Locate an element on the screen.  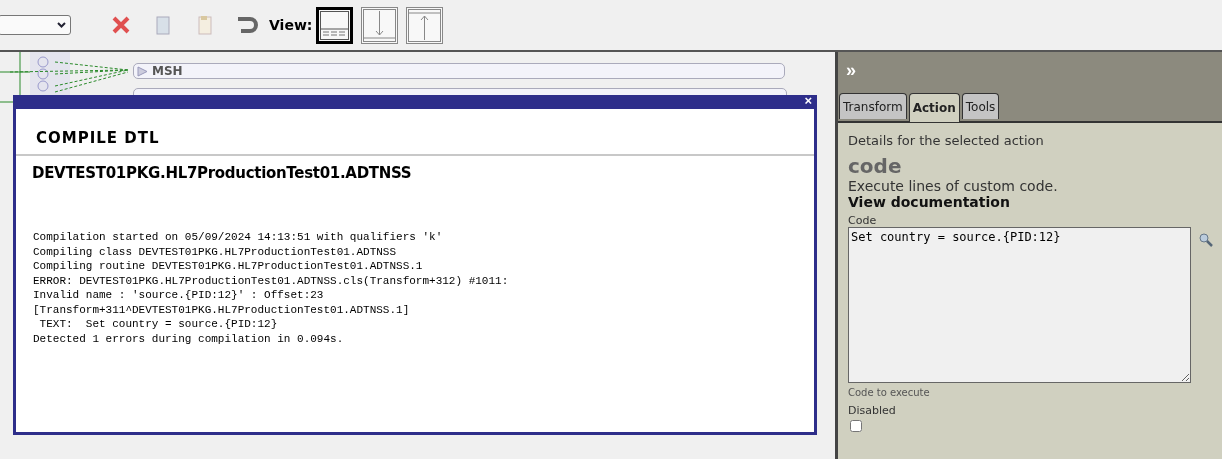
compile-log: Compilation started on 05/09/2024 14:13:51 with qualifiers 'k' Compiling class DEVTEST01PKG.HL7ProductionTest01.ADTNSS Compiling routine DEVTEST01PKG.HL7ProductionTest01.ADTNSS.1 ERROR: DEVTEST01PKG.HL7ProductionTest01.ADTNSS.cls(Transform+312) #1011: Invalid name : 'source.{PID:12}' : Offset:23 [Transform+311^DEVTEST01PKG.HL7ProductionTest01.ADTNSS.1] TEXT: Set country = source.{PID:12} Detected 1 errors during compilation in 0.094s. is located at coordinates (271, 288).